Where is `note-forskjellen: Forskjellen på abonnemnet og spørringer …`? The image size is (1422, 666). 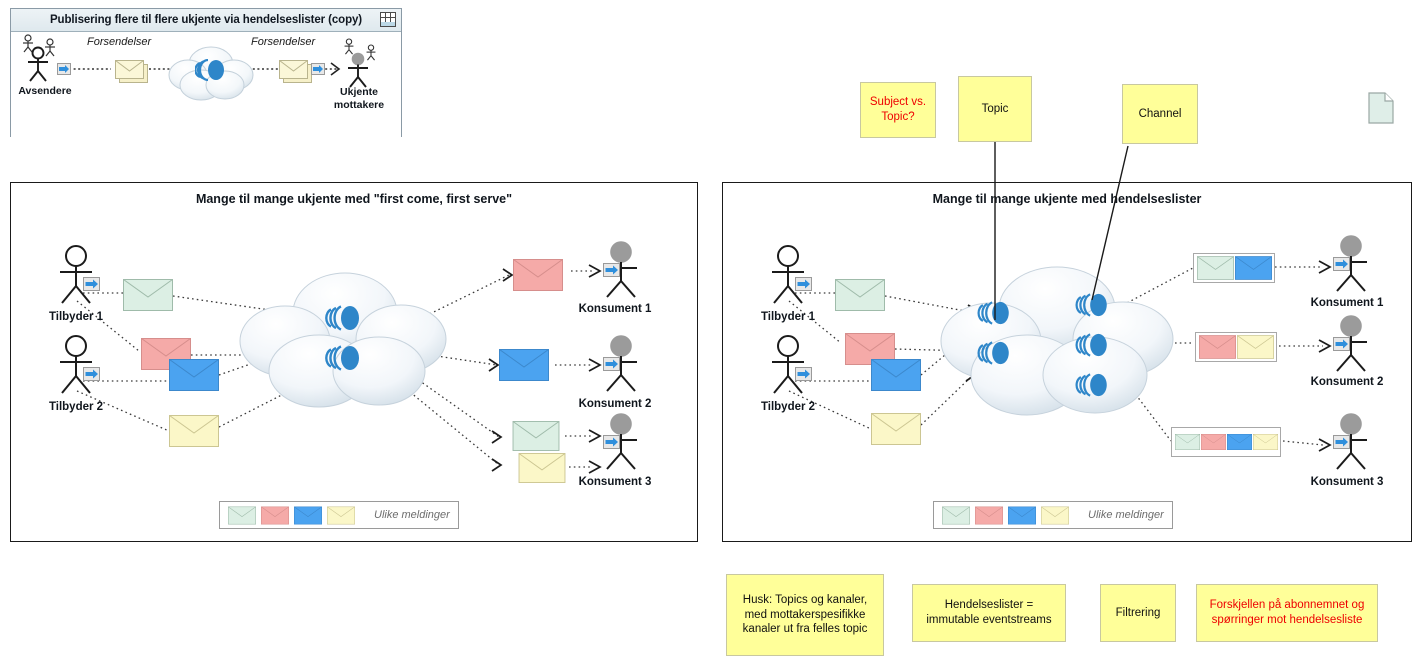
note-forskjellen: Forskjellen på abonnemnet og spørringer … is located at coordinates (1287, 613).